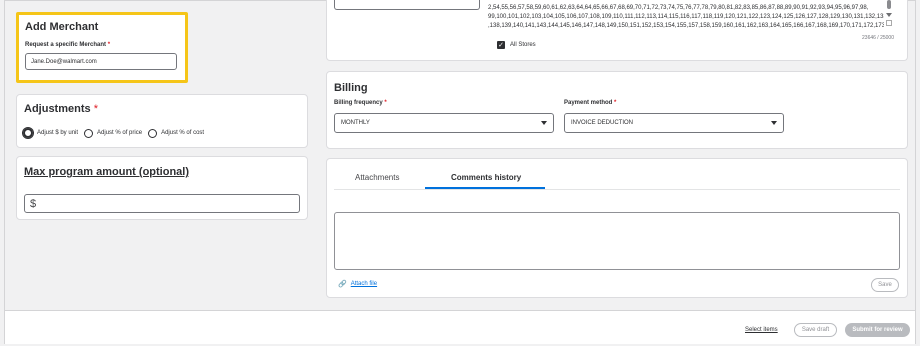 This screenshot has height=346, width=920. I want to click on tab-comments-history: Comments history, so click(486, 177).